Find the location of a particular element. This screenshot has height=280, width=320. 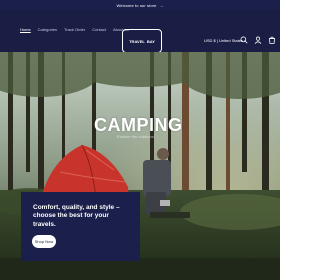

arrow-right-icon: → is located at coordinates (161, 5).